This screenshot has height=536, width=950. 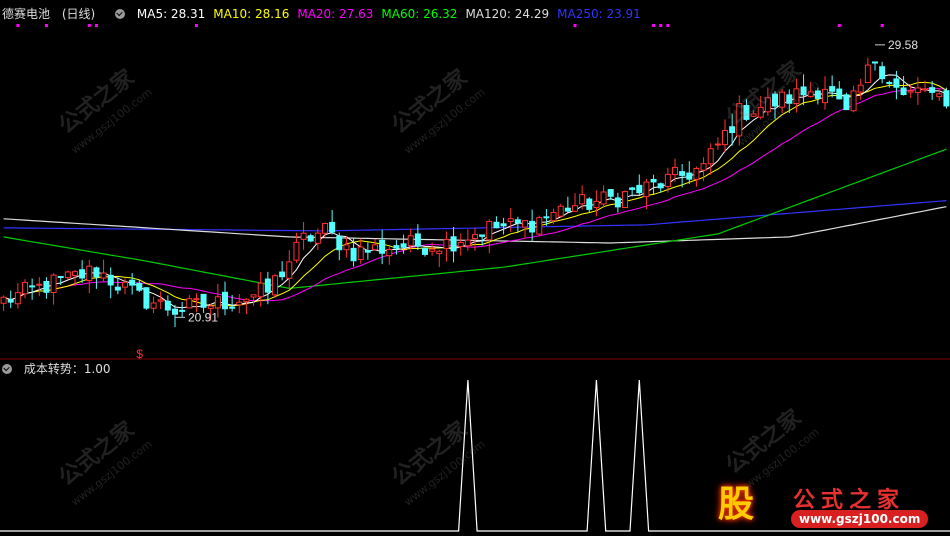 What do you see at coordinates (599, 14) in the screenshot?
I see `ma-legend-item: MA250: 23.91` at bounding box center [599, 14].